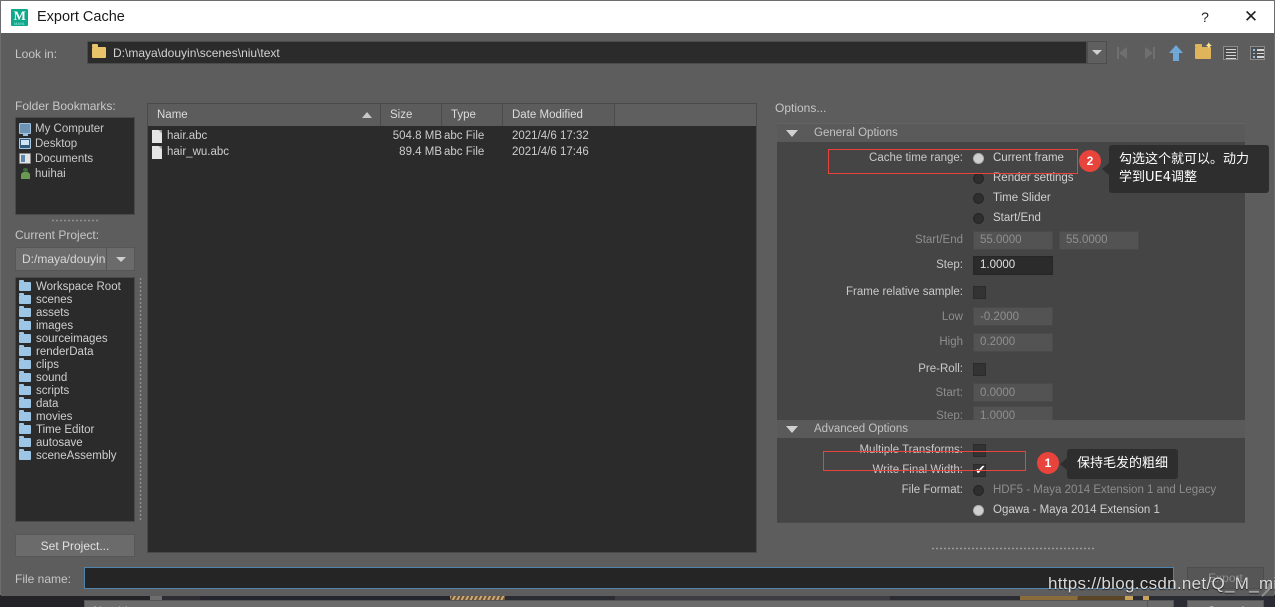 This screenshot has height=607, width=1275. What do you see at coordinates (54, 299) in the screenshot?
I see `tree-item-label: scenes` at bounding box center [54, 299].